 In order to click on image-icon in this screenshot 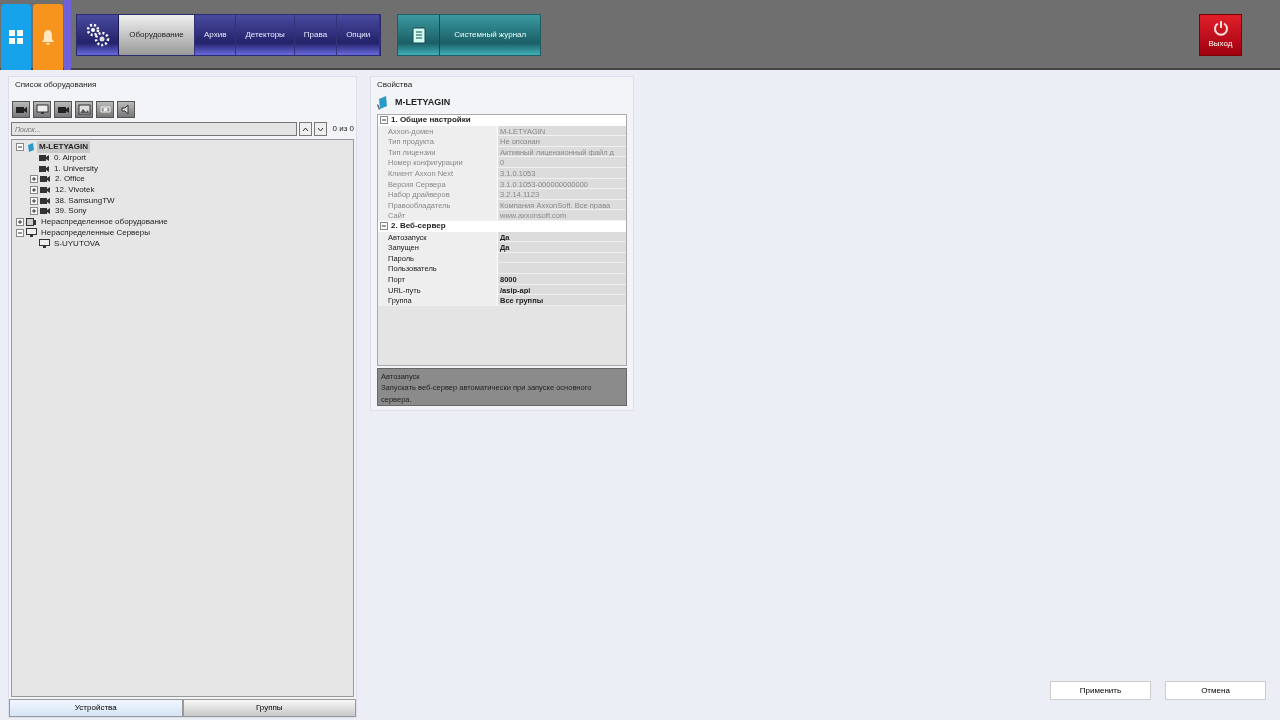, I will do `click(84, 109)`.